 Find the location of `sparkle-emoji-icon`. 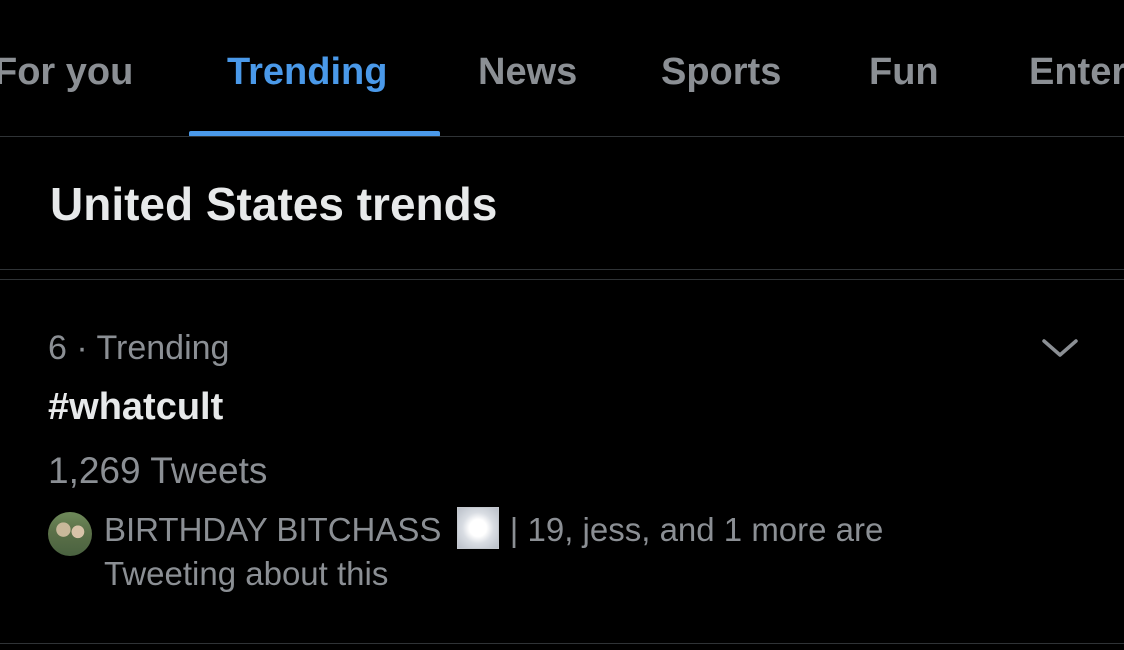

sparkle-emoji-icon is located at coordinates (477, 528).